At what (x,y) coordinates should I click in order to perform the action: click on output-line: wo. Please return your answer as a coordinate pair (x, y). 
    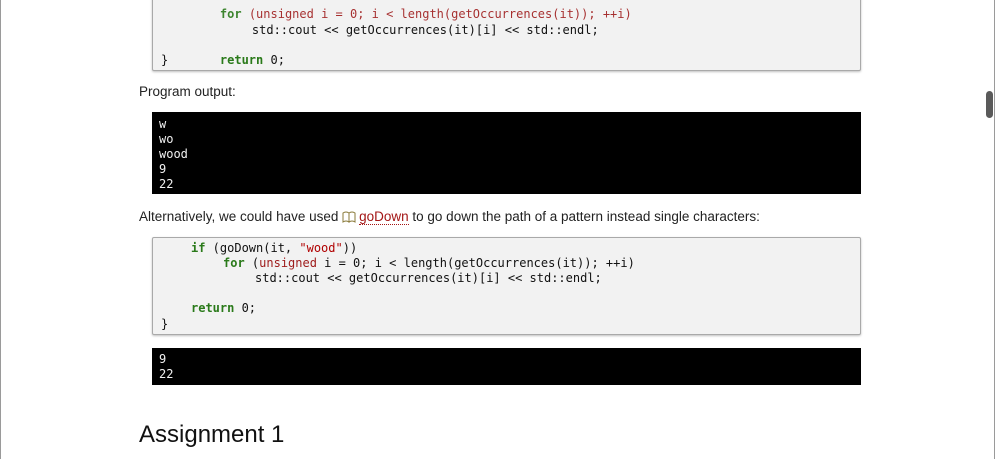
    Looking at the image, I should click on (166, 139).